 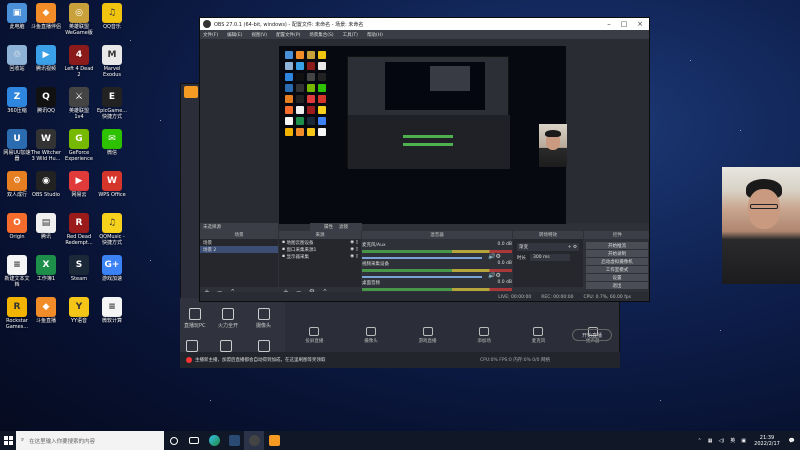 What do you see at coordinates (239, 227) in the screenshot?
I see `selected-source-label: 未选择源` at bounding box center [239, 227].